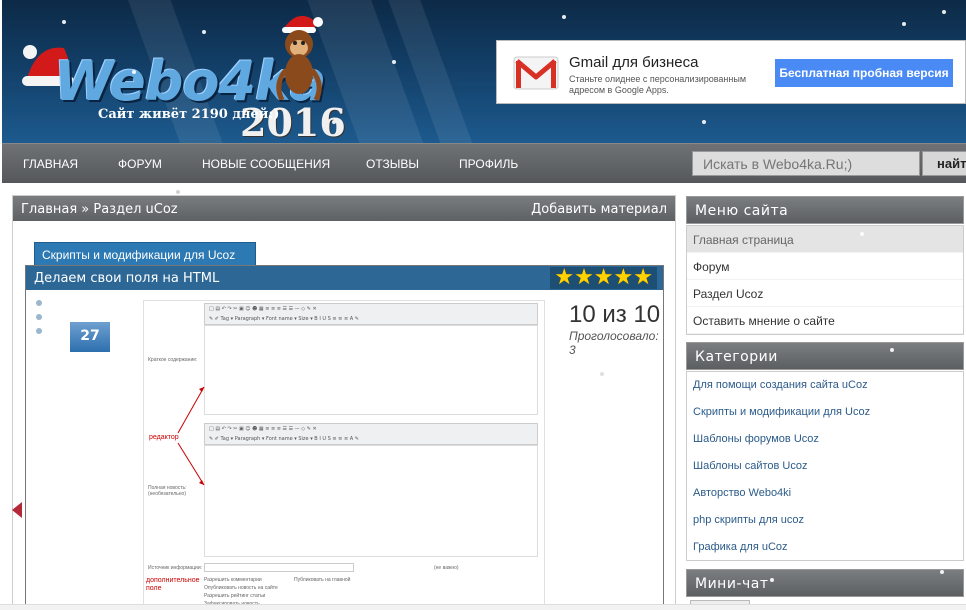  Describe the element at coordinates (483, 607) in the screenshot. I see `page-bottom-edge` at that location.